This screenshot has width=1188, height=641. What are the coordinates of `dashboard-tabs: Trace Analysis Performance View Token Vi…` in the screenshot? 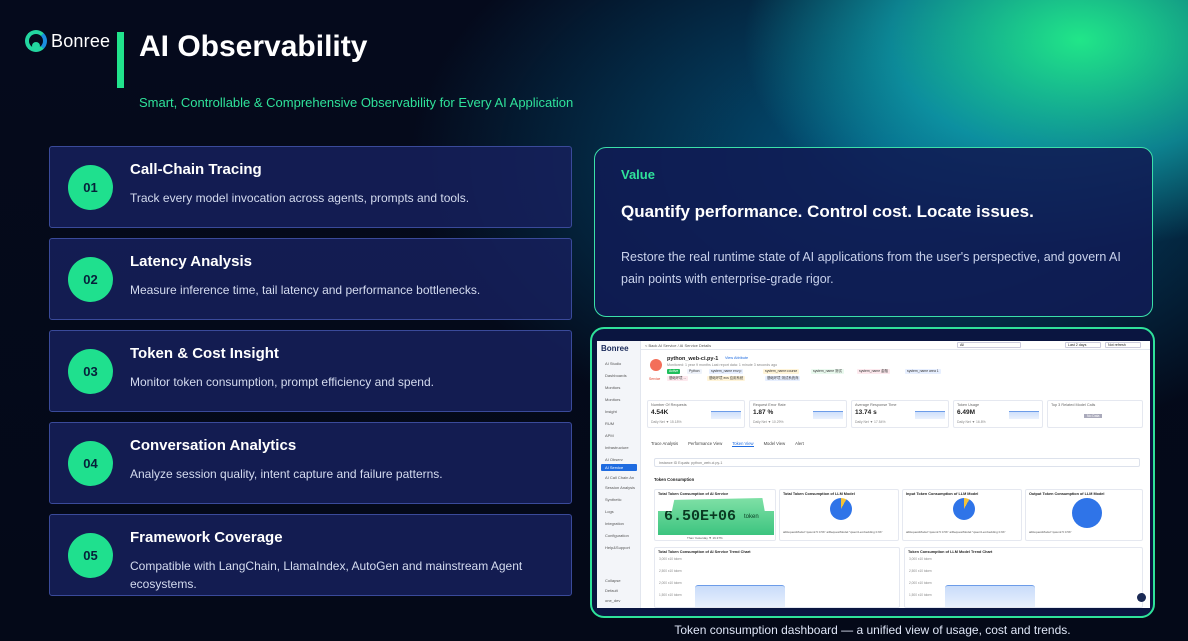 It's located at (727, 444).